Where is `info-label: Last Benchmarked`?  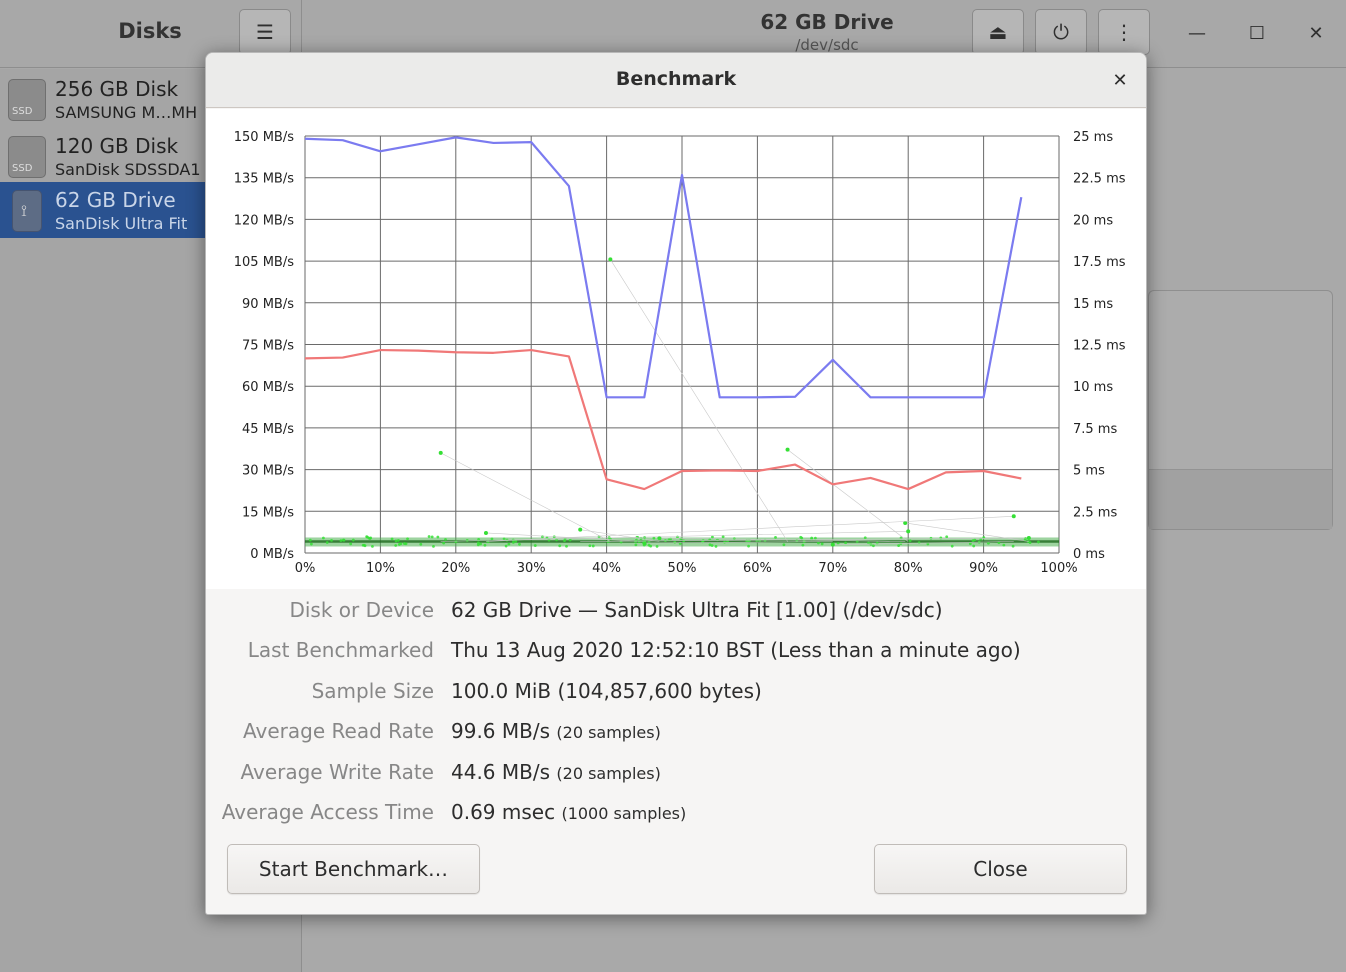
info-label: Last Benchmarked is located at coordinates (340, 650).